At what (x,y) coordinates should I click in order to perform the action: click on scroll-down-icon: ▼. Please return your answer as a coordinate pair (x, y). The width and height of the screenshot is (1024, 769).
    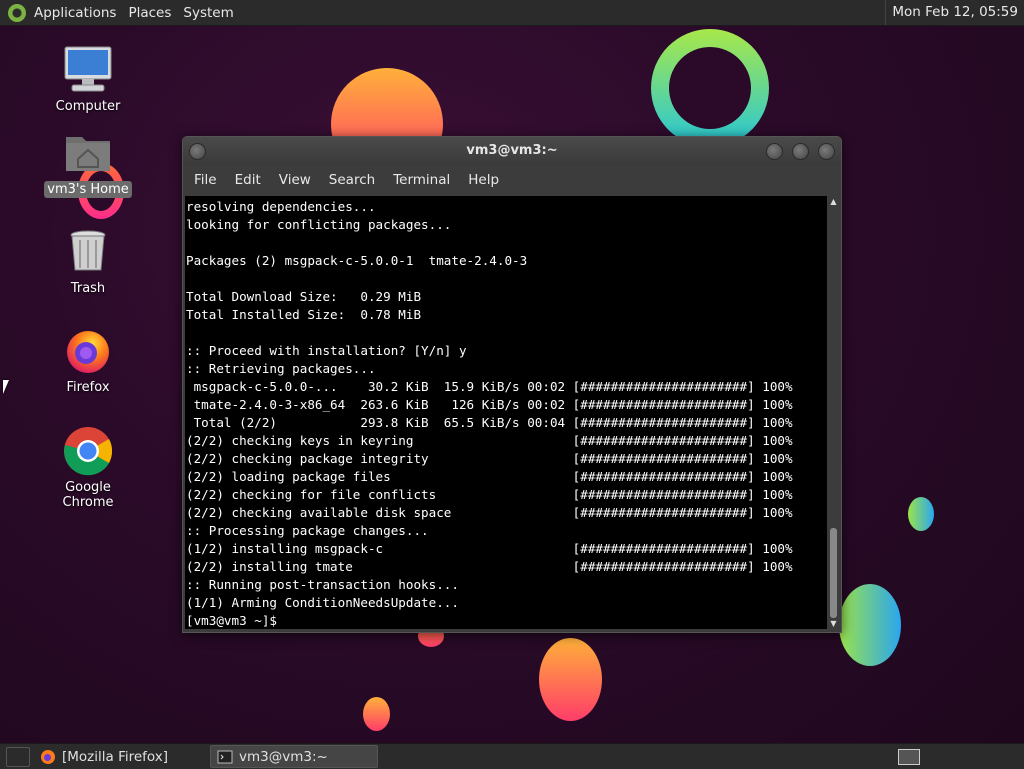
    Looking at the image, I should click on (833, 623).